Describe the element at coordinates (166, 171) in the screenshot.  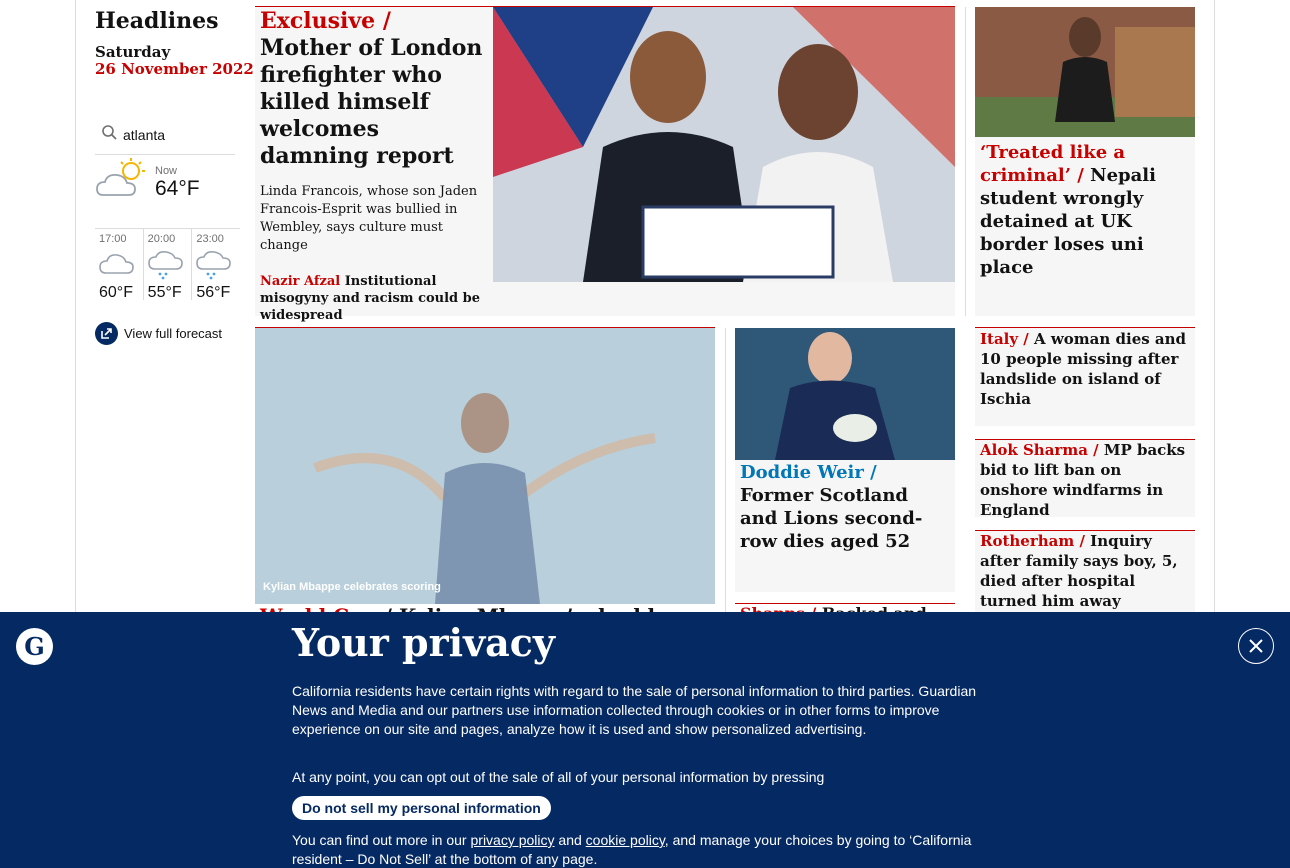
I see `now-label: Now` at that location.